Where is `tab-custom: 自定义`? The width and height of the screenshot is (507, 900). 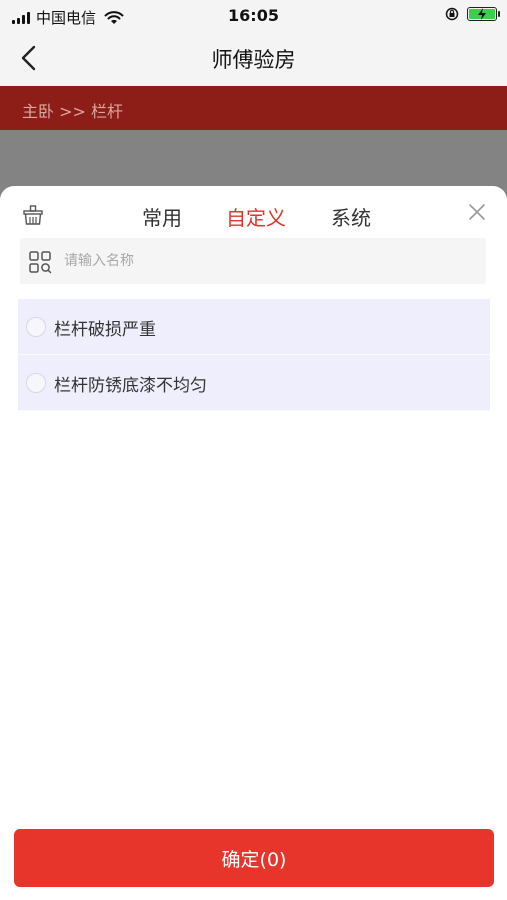
tab-custom: 自定义 is located at coordinates (256, 216).